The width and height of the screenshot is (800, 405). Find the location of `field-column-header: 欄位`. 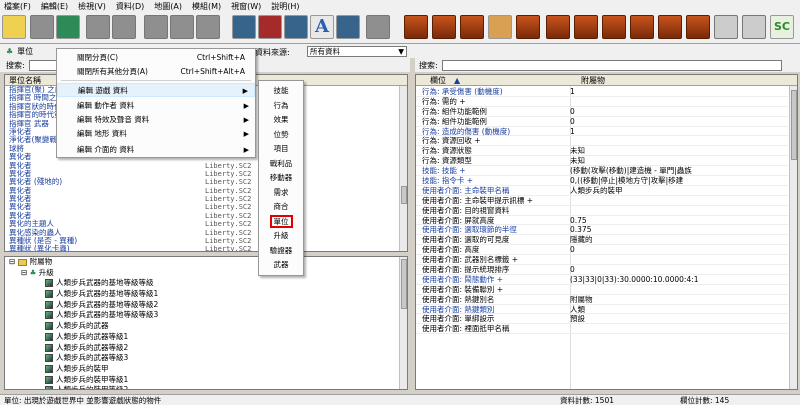

field-column-header: 欄位 is located at coordinates (438, 80).